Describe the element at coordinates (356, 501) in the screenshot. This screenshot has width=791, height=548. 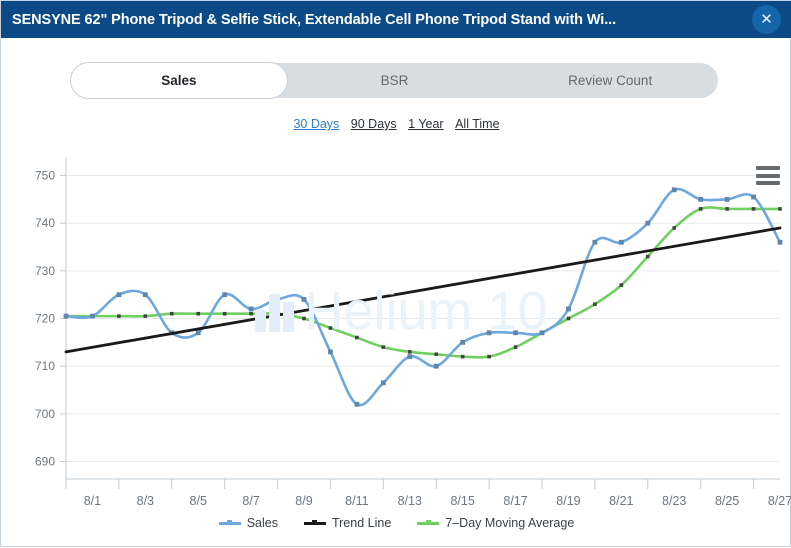
I see `svg-text: 8/11` at that location.